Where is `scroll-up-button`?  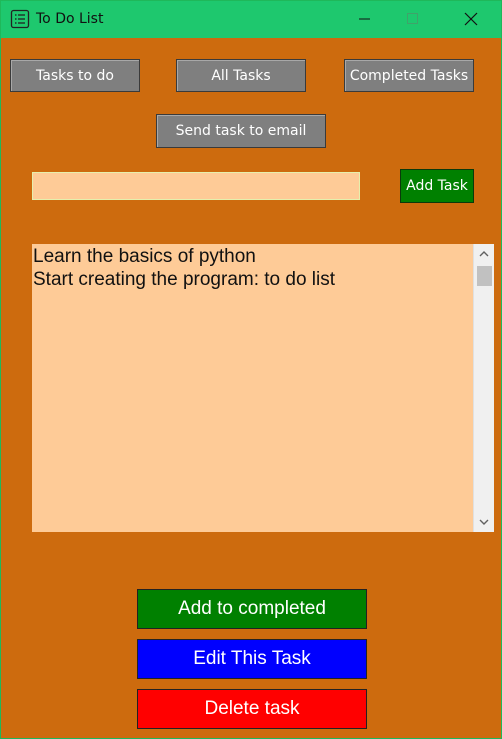 scroll-up-button is located at coordinates (484, 254).